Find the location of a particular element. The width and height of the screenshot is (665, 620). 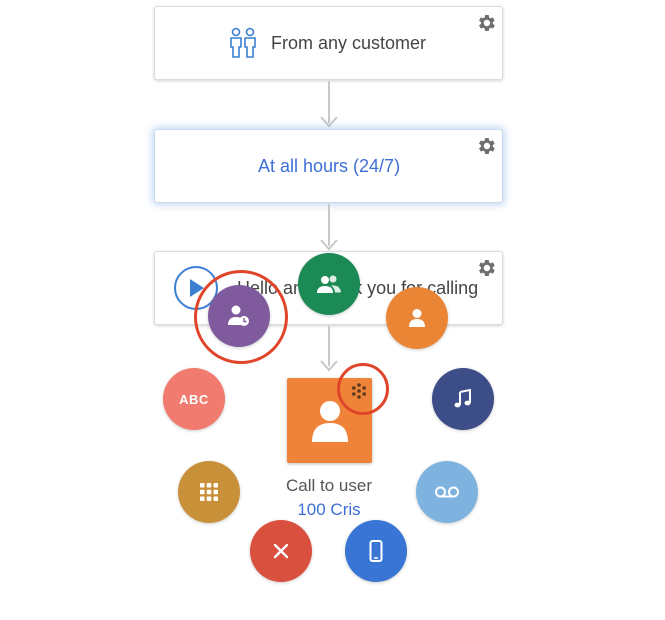

transfer-user-action is located at coordinates (239, 316).